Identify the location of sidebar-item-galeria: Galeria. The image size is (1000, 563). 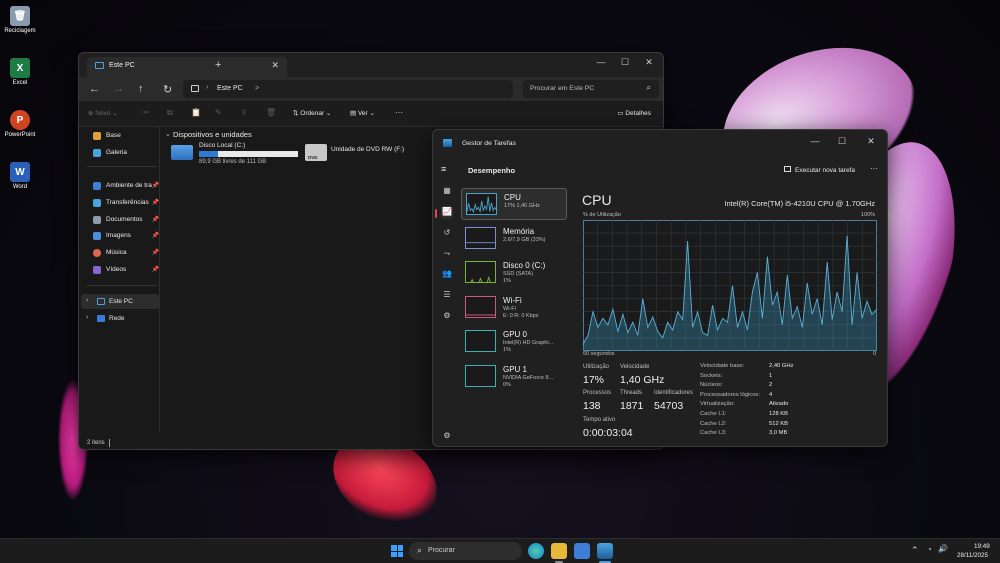
(126, 152).